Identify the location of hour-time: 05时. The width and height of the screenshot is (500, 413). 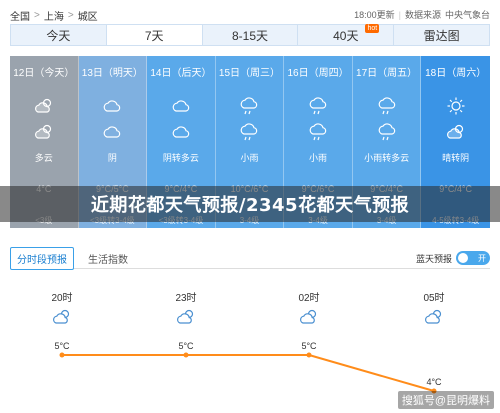
(434, 298).